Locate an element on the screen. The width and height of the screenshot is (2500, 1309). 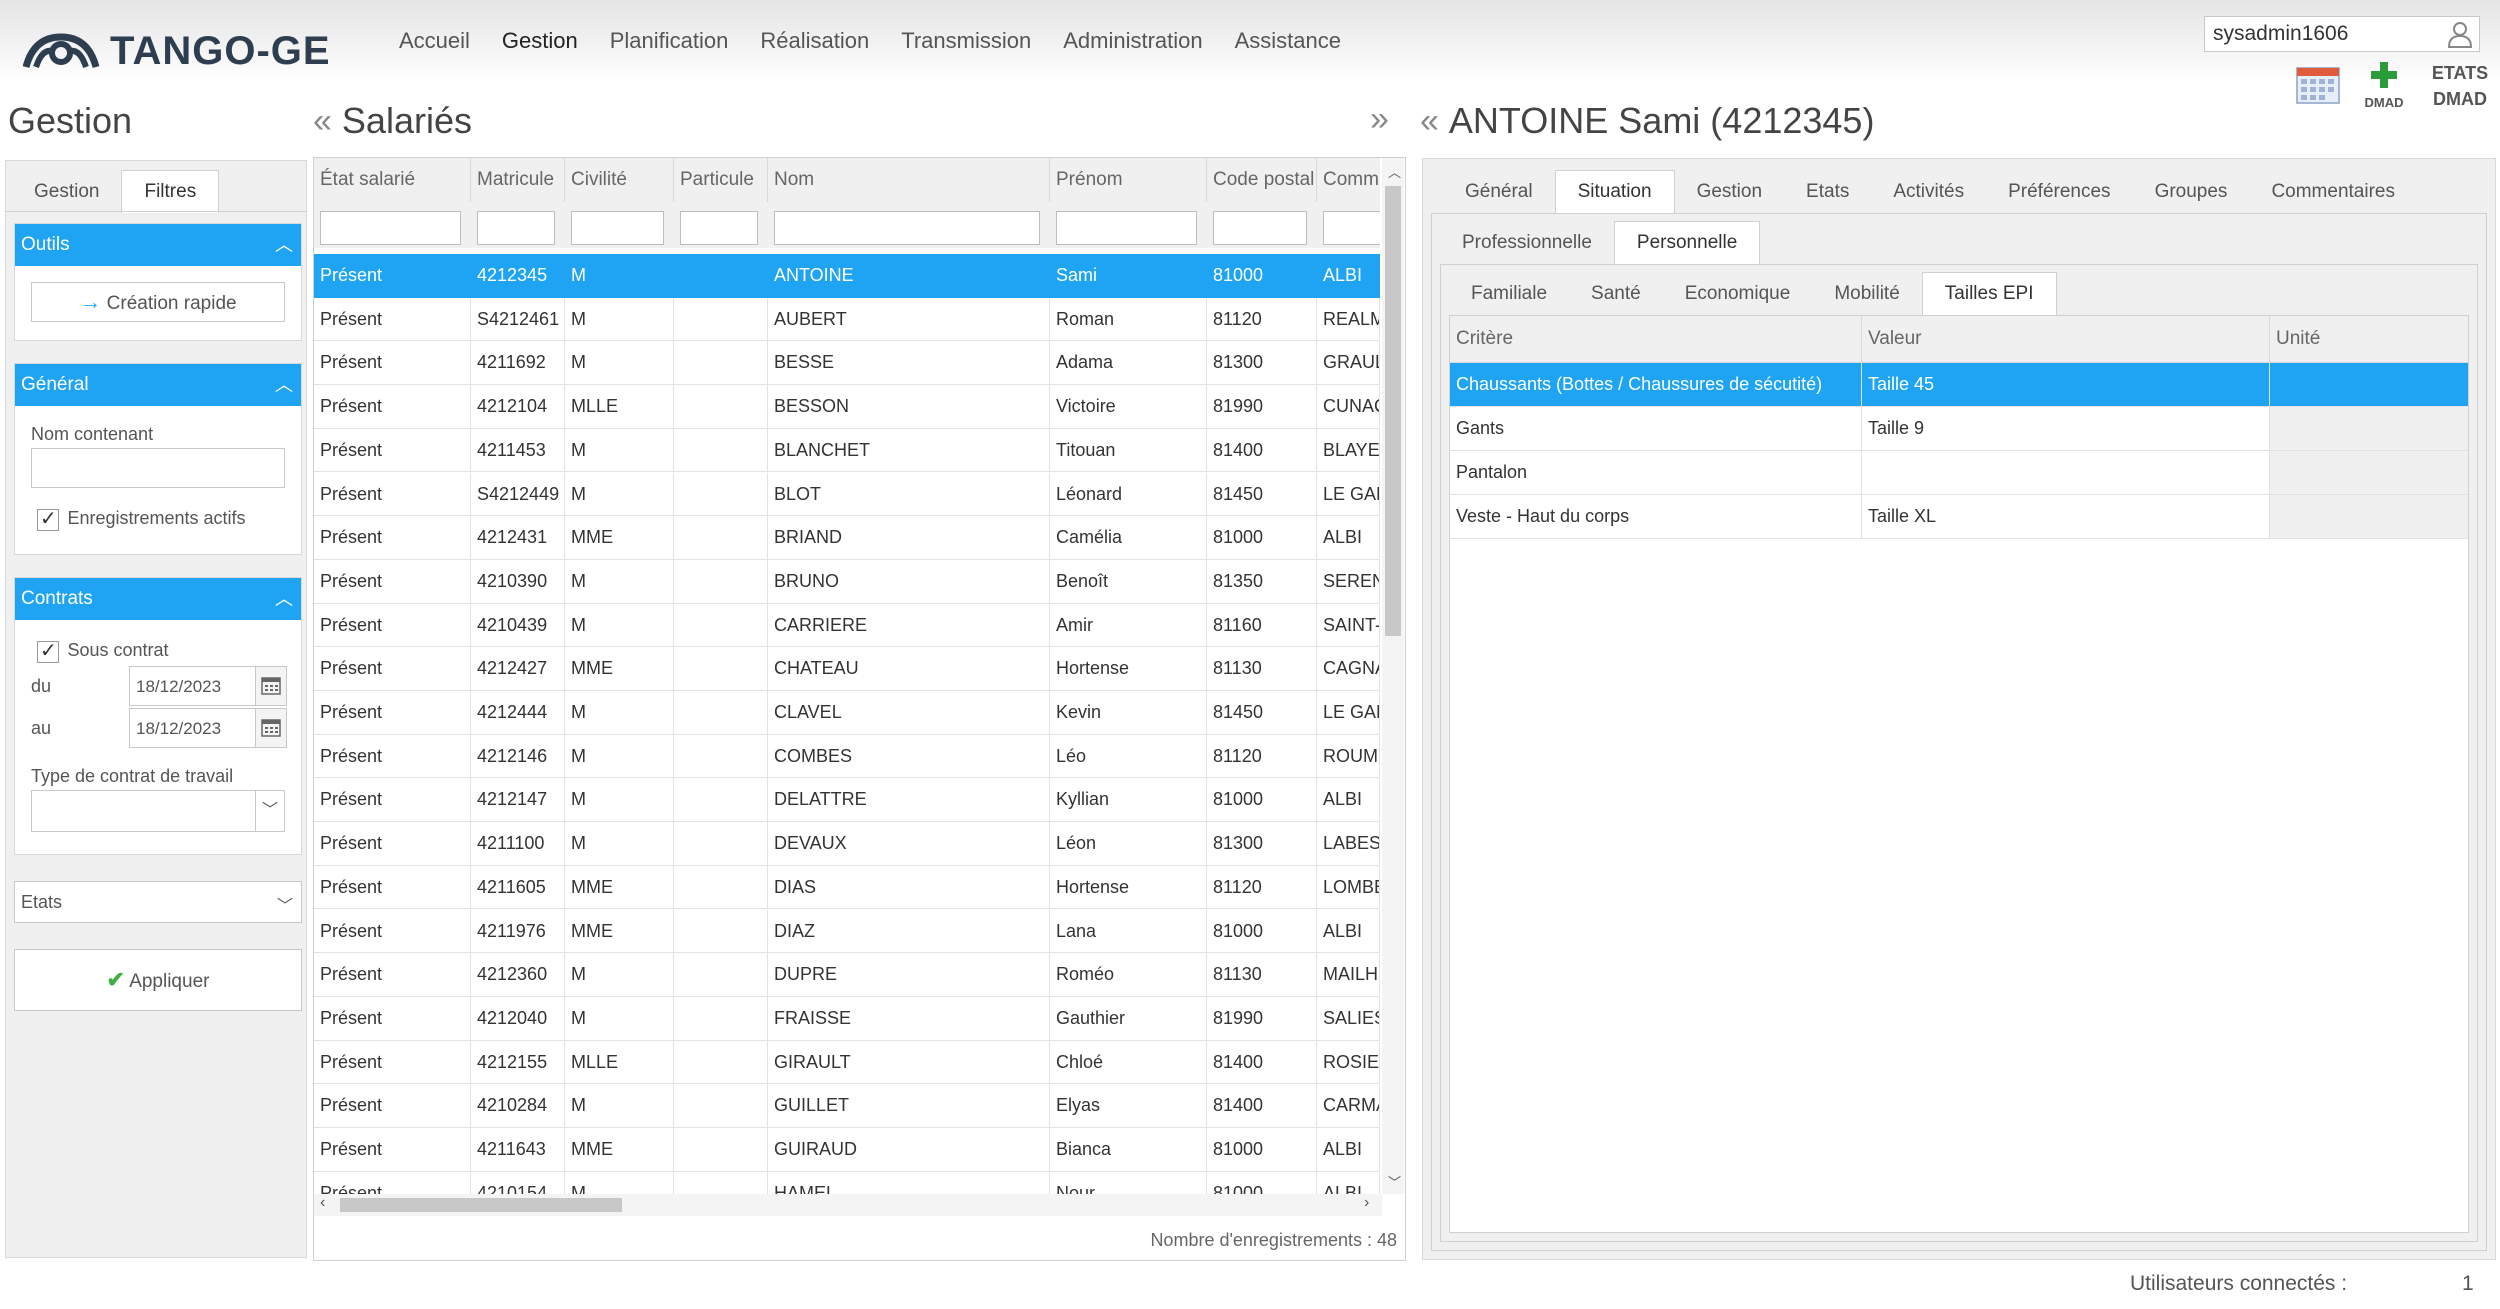
nav-accueil: Accueil is located at coordinates (434, 41).